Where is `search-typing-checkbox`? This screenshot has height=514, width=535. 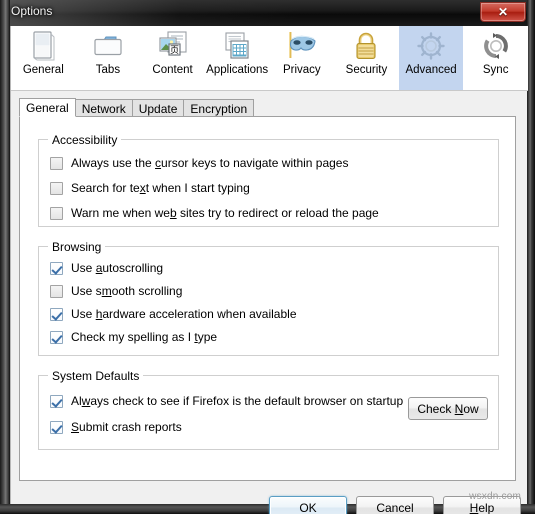
search-typing-checkbox is located at coordinates (56, 188).